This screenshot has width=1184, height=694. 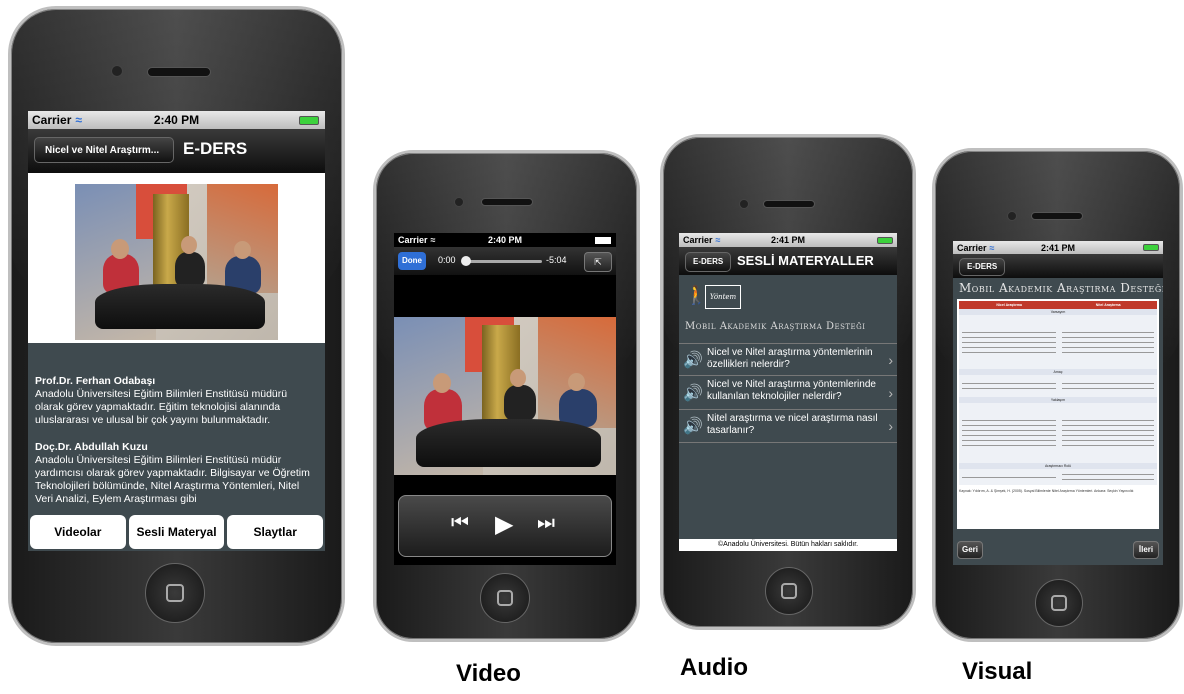 What do you see at coordinates (78, 532) in the screenshot?
I see `tab-videolar: Videolar` at bounding box center [78, 532].